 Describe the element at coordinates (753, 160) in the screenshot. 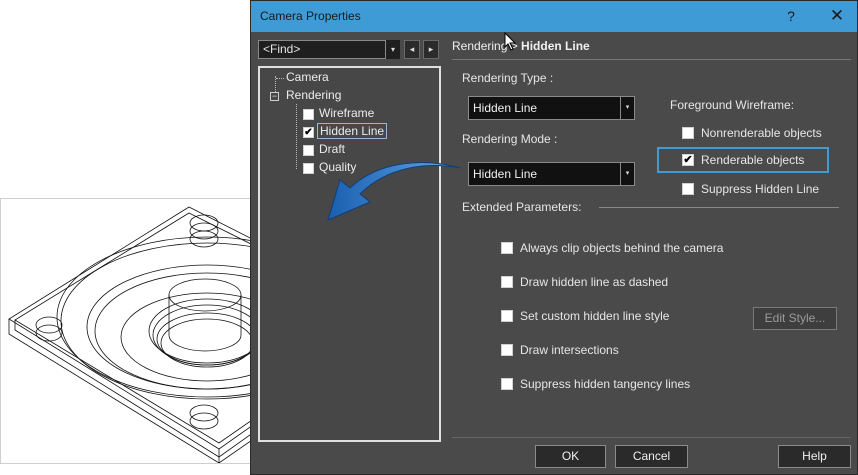

I see `checkbox-label: Renderable objects` at that location.